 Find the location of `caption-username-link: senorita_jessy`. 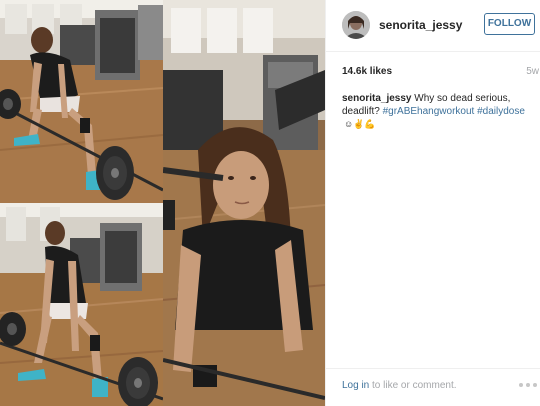

caption-username-link: senorita_jessy is located at coordinates (377, 98).